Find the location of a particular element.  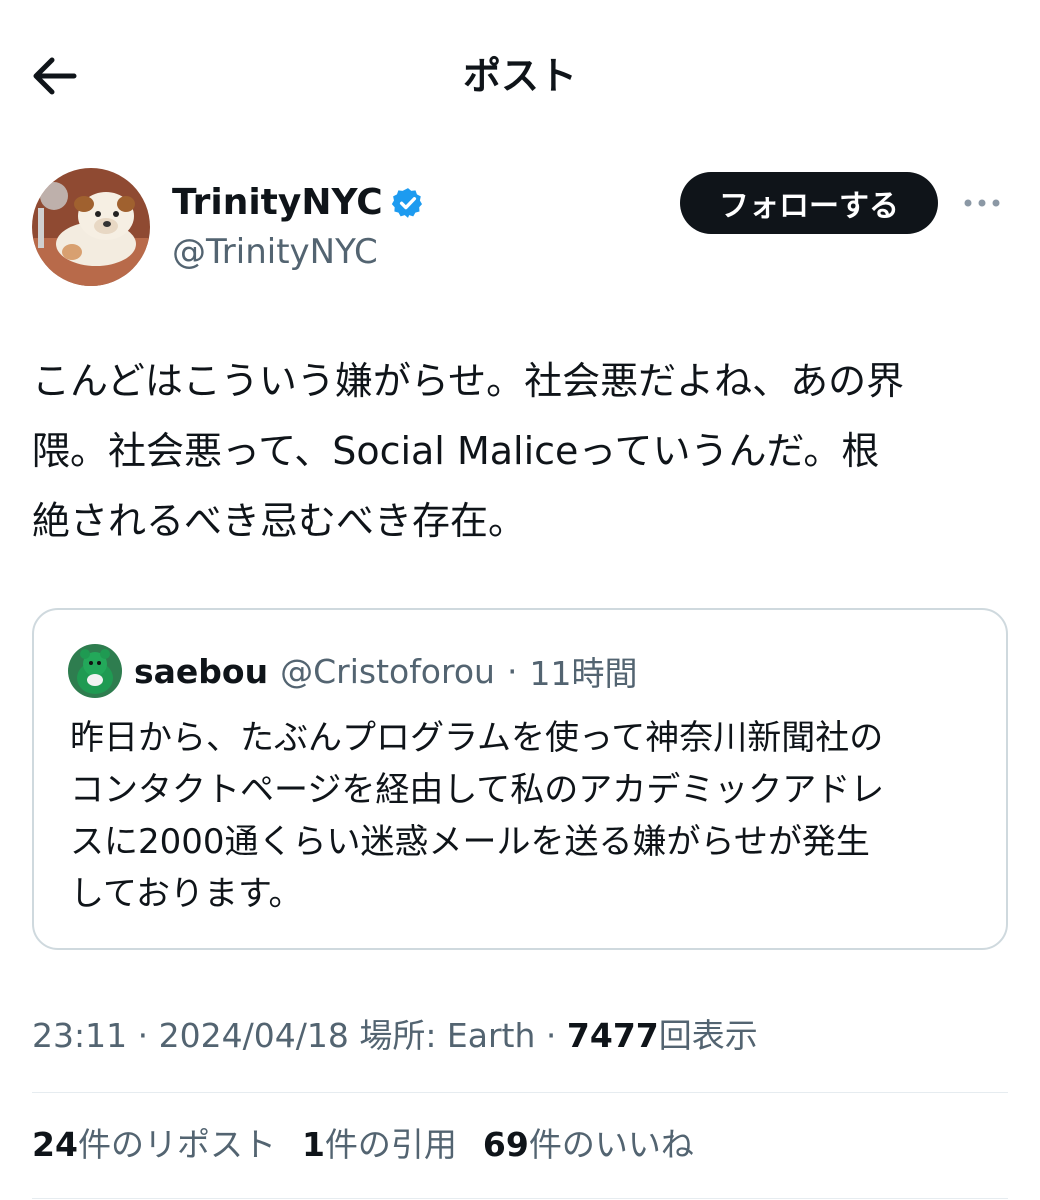

post-author: TrinityNYC @TrinityNYC フォローする is located at coordinates (520, 228).